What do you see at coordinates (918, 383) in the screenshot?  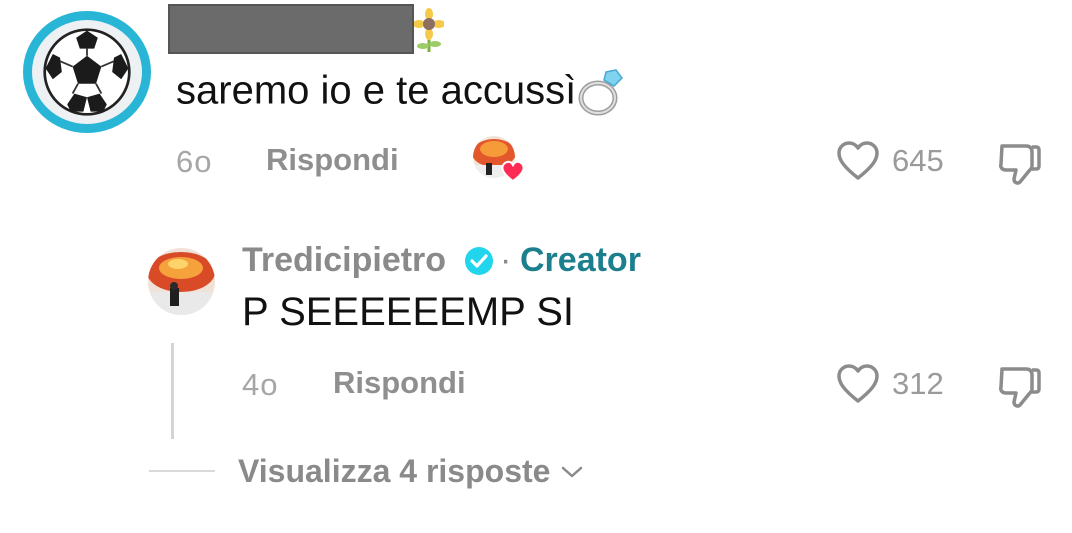 I see `reply-like-count: 312` at bounding box center [918, 383].